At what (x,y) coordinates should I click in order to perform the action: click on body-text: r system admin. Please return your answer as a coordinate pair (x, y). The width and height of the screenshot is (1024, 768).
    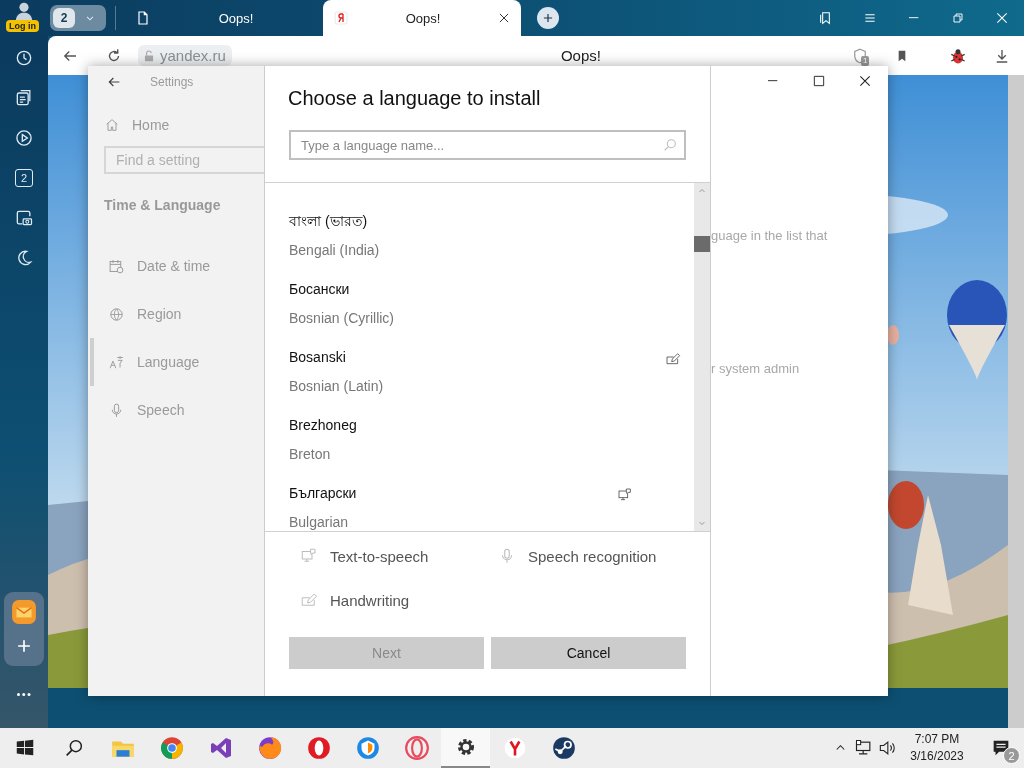
    Looking at the image, I should click on (756, 368).